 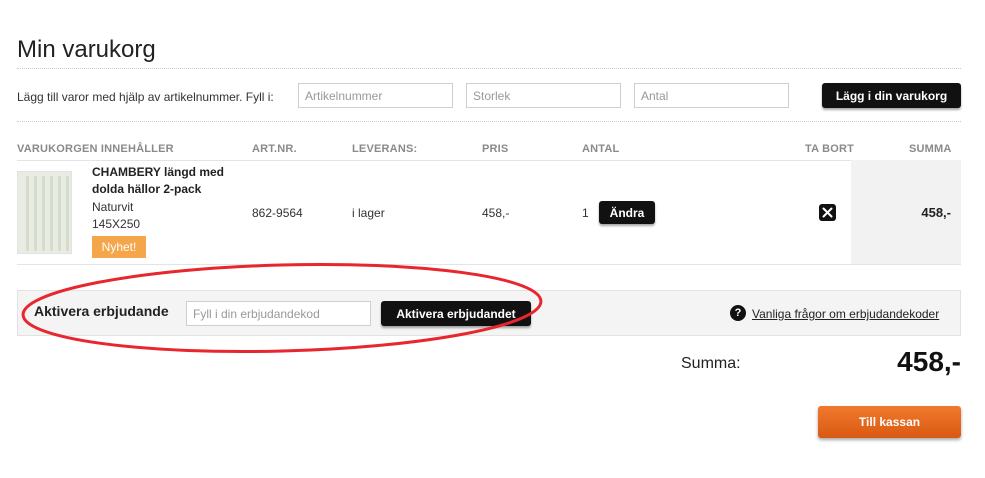 What do you see at coordinates (830, 149) in the screenshot?
I see `header-remove: TA BORT` at bounding box center [830, 149].